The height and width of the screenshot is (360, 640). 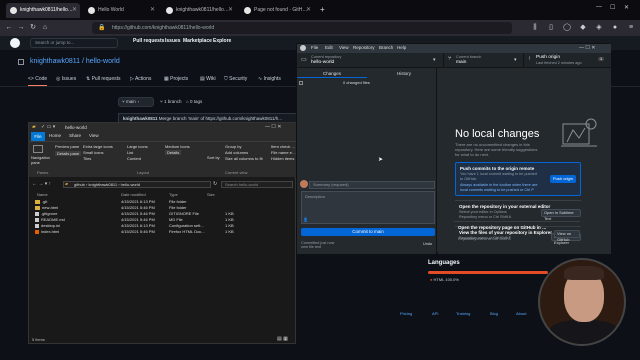 What do you see at coordinates (444, 279) in the screenshot?
I see `language-item: ● HTML 100.0%` at bounding box center [444, 279].